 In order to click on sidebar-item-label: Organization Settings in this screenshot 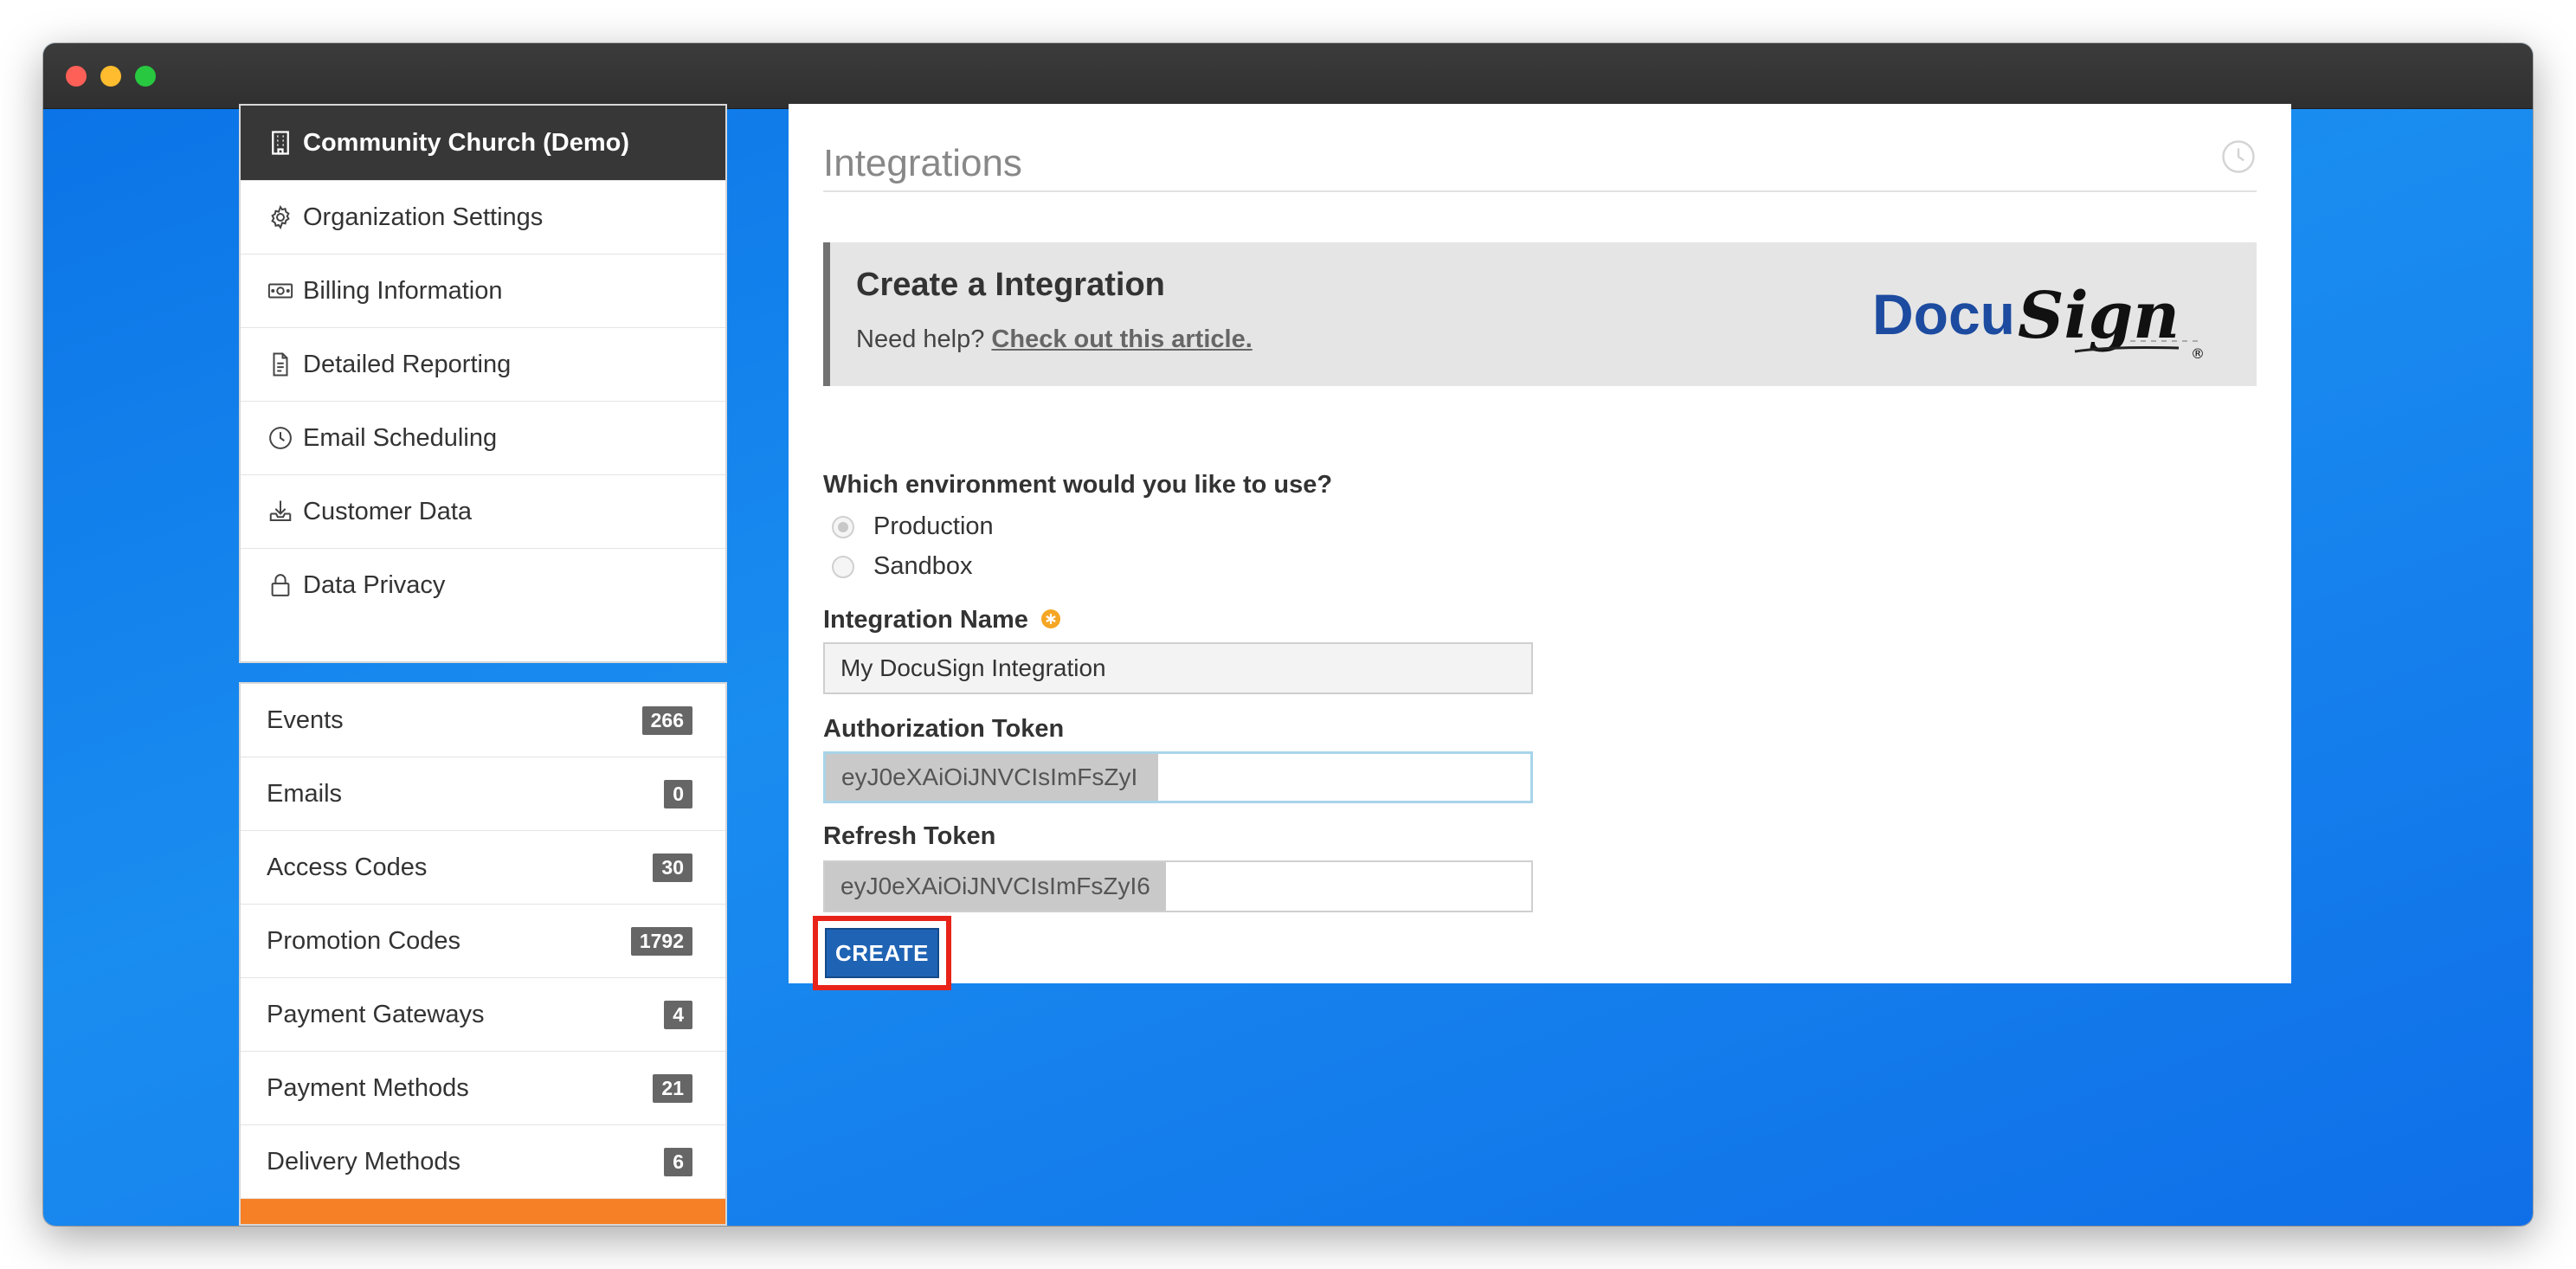, I will do `click(423, 217)`.